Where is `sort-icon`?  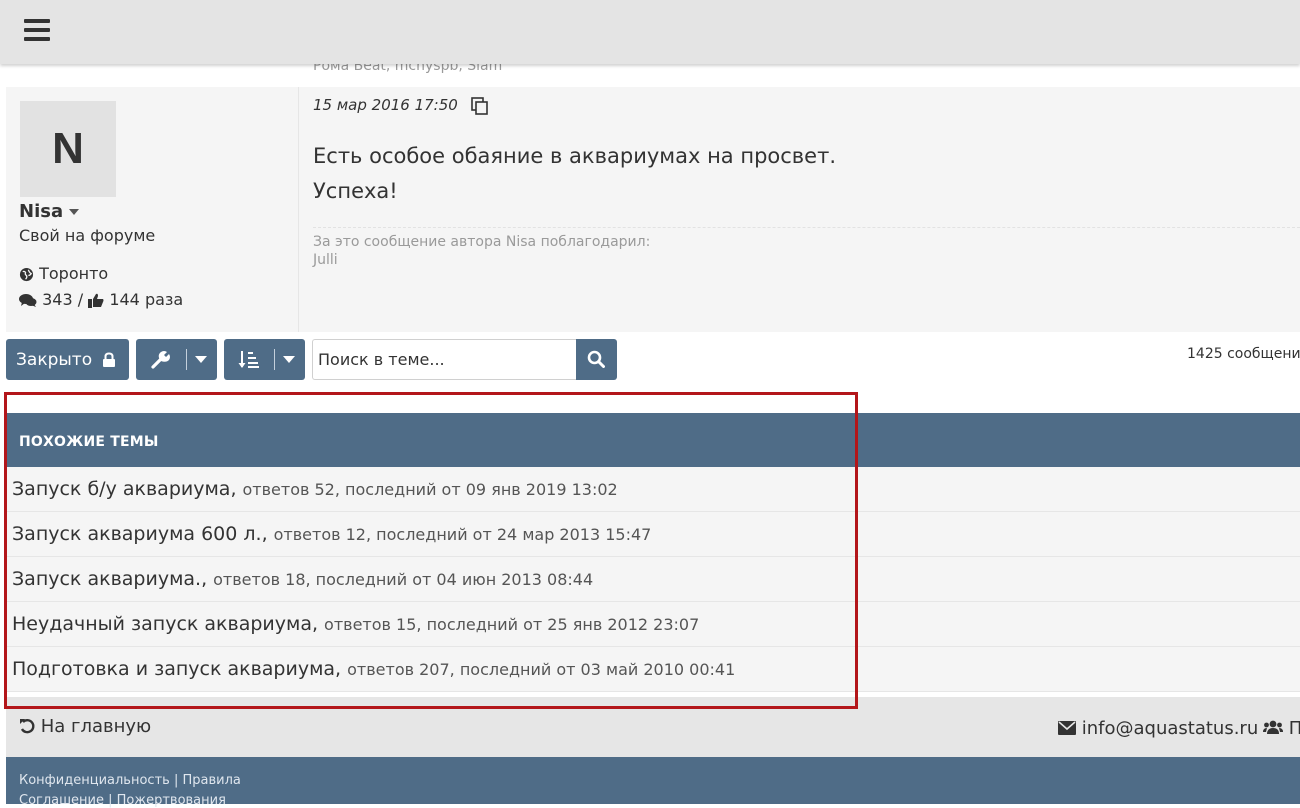 sort-icon is located at coordinates (248, 359).